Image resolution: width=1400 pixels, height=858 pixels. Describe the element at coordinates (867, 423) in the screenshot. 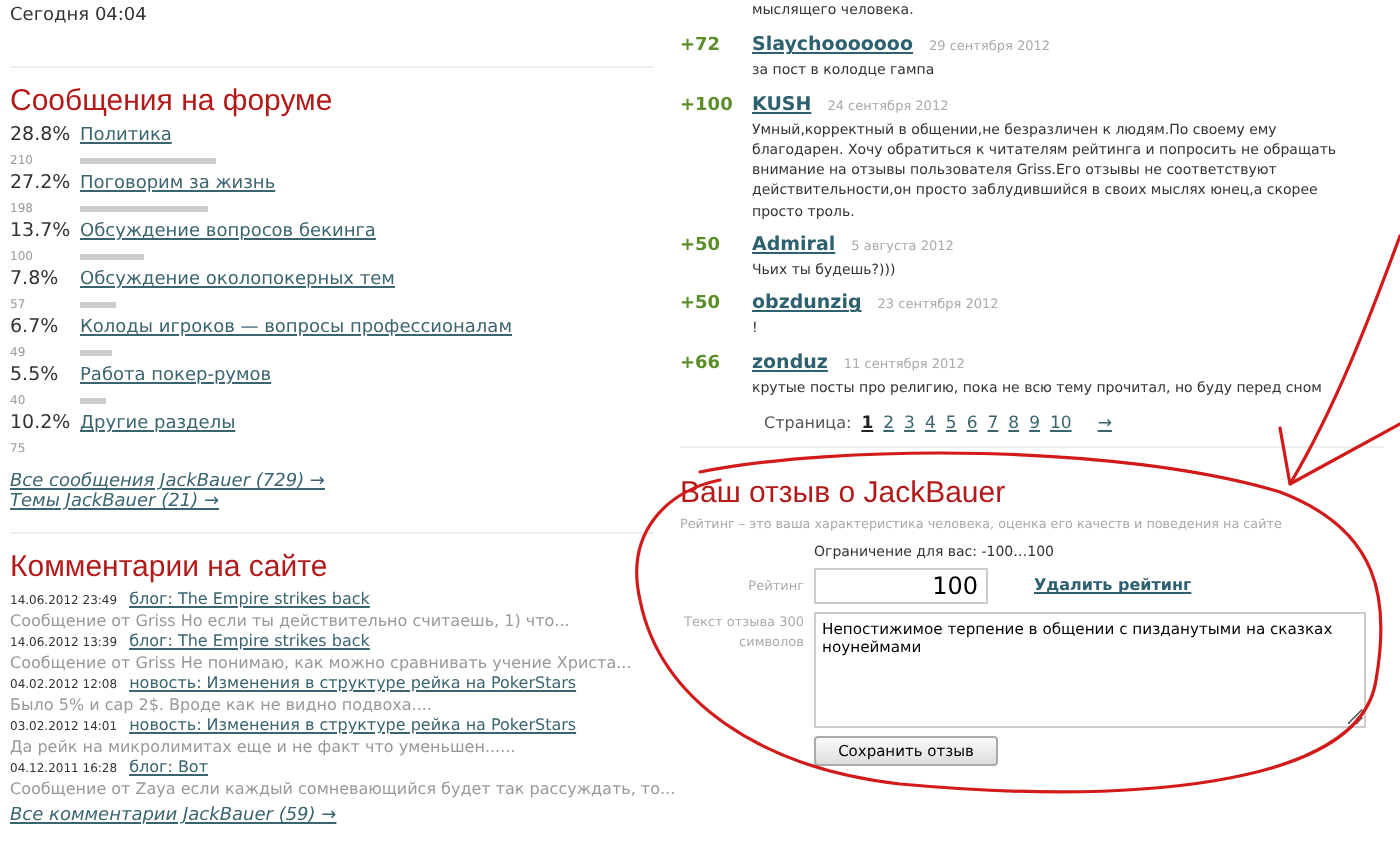

I see `page-link: 1` at that location.